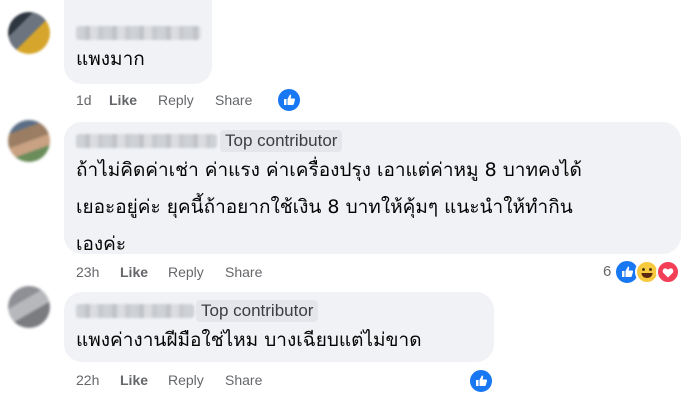 The height and width of the screenshot is (402, 693). I want to click on love-reaction-icon, so click(668, 272).